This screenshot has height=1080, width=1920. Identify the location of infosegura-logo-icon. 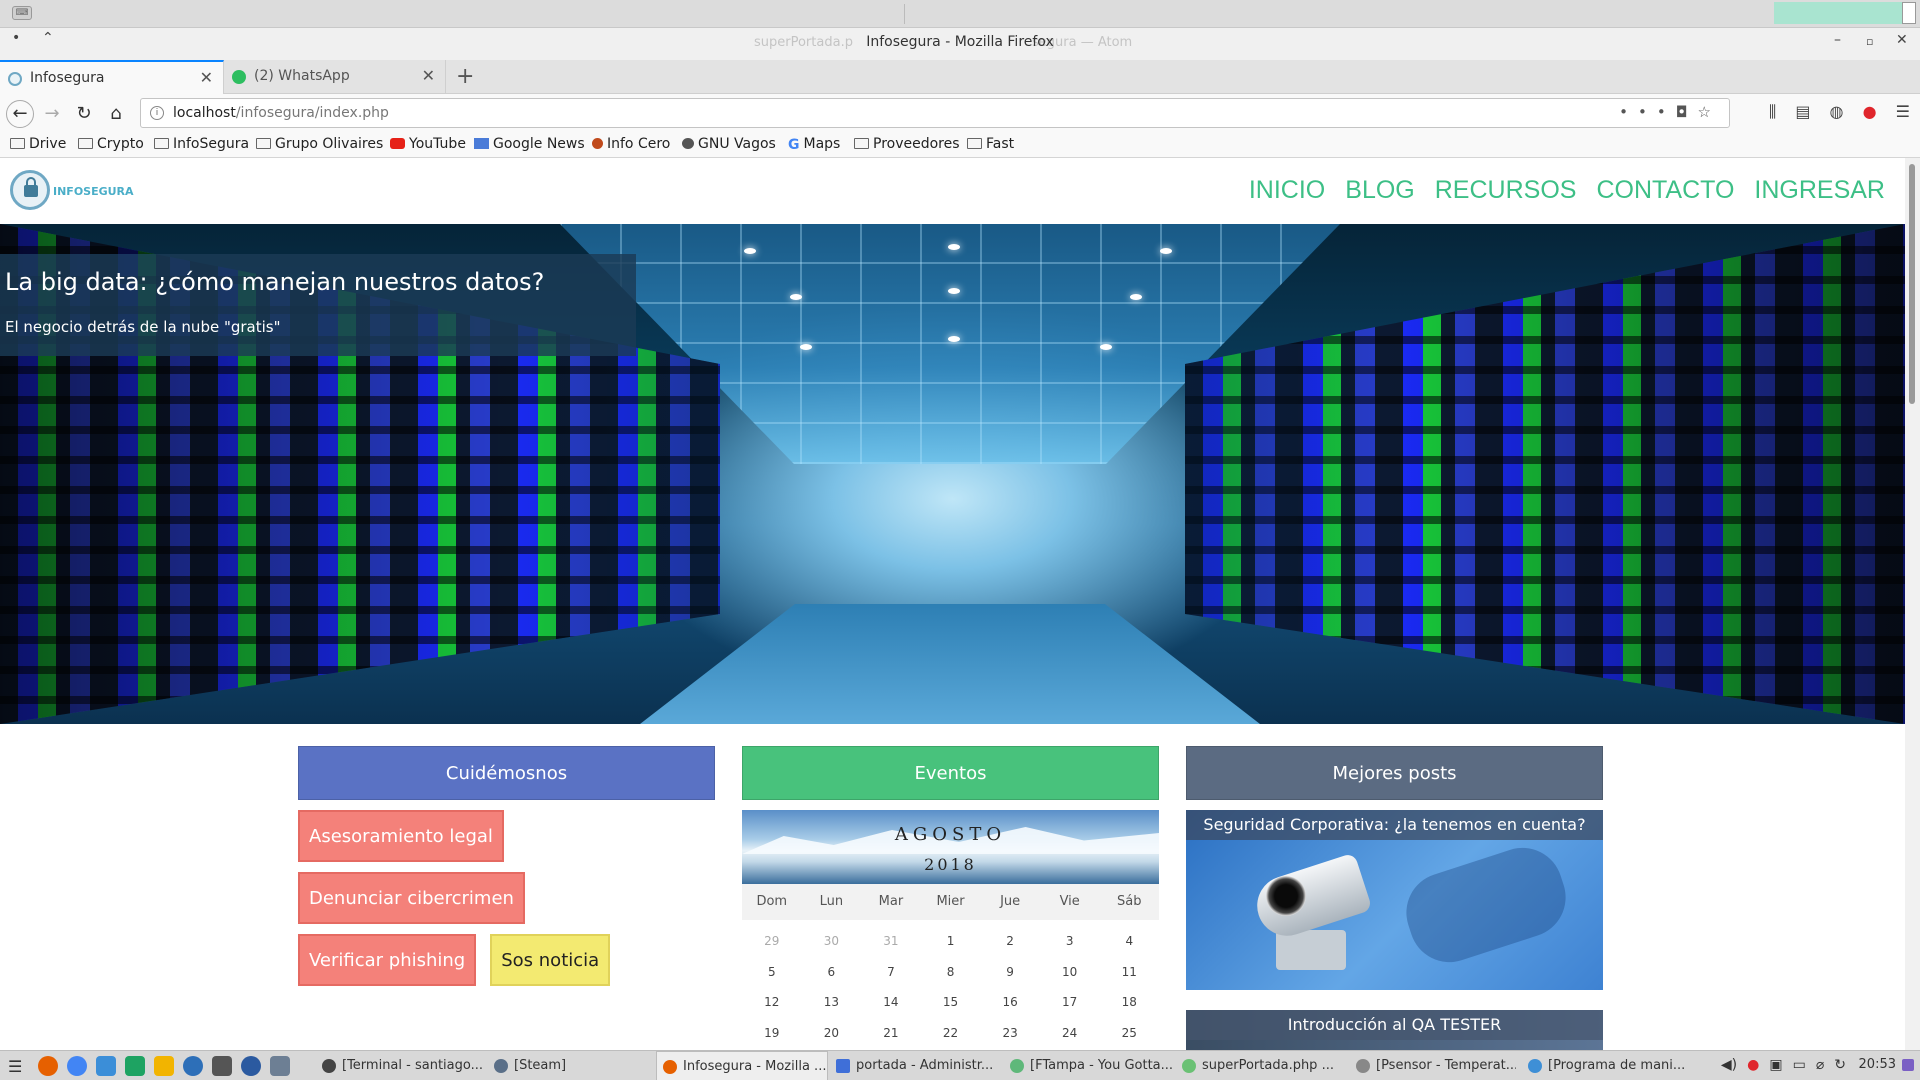
(30, 190).